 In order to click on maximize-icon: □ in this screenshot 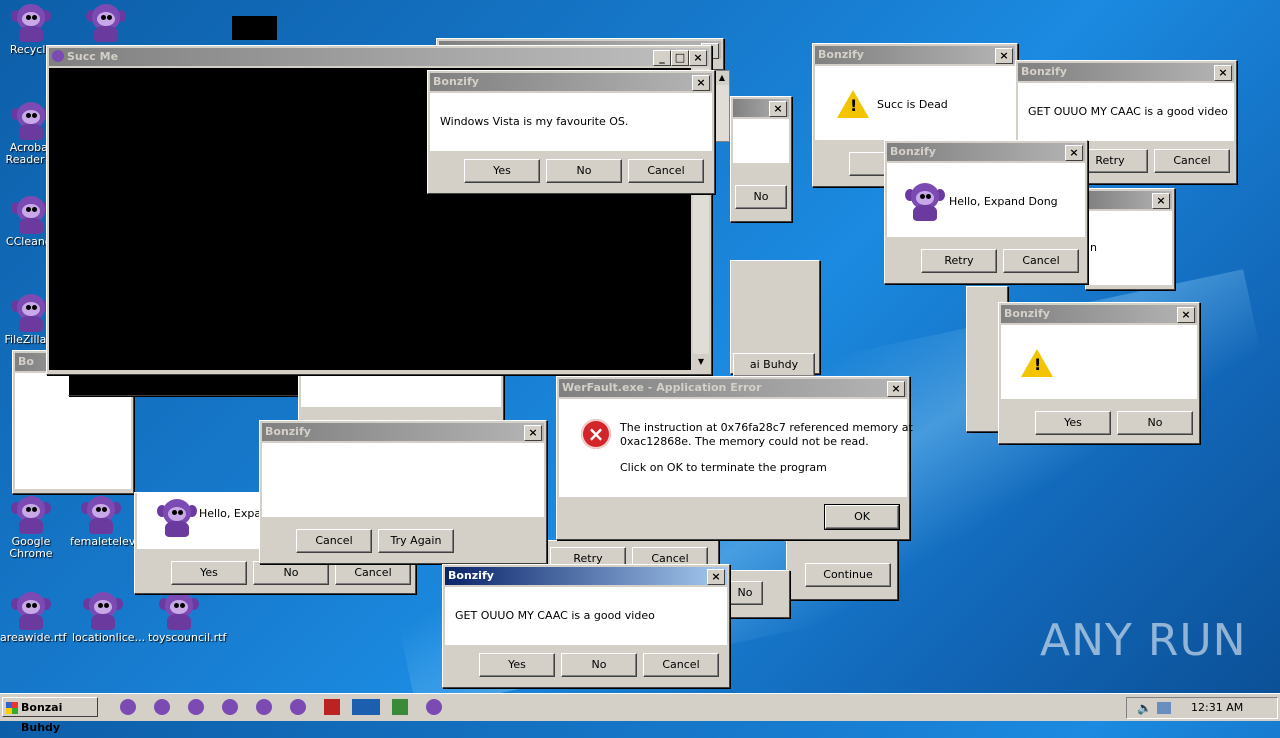, I will do `click(680, 58)`.